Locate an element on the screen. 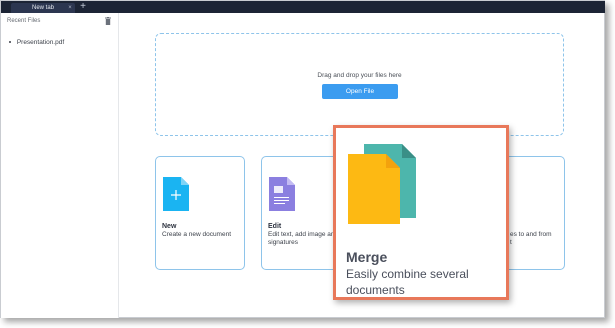 The height and width of the screenshot is (328, 615). sidebar-item-label: Presentation.pdf is located at coordinates (40, 42).